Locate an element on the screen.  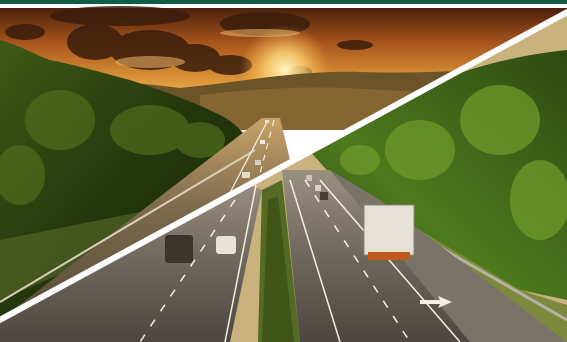
distant-car is located at coordinates (324, 196).